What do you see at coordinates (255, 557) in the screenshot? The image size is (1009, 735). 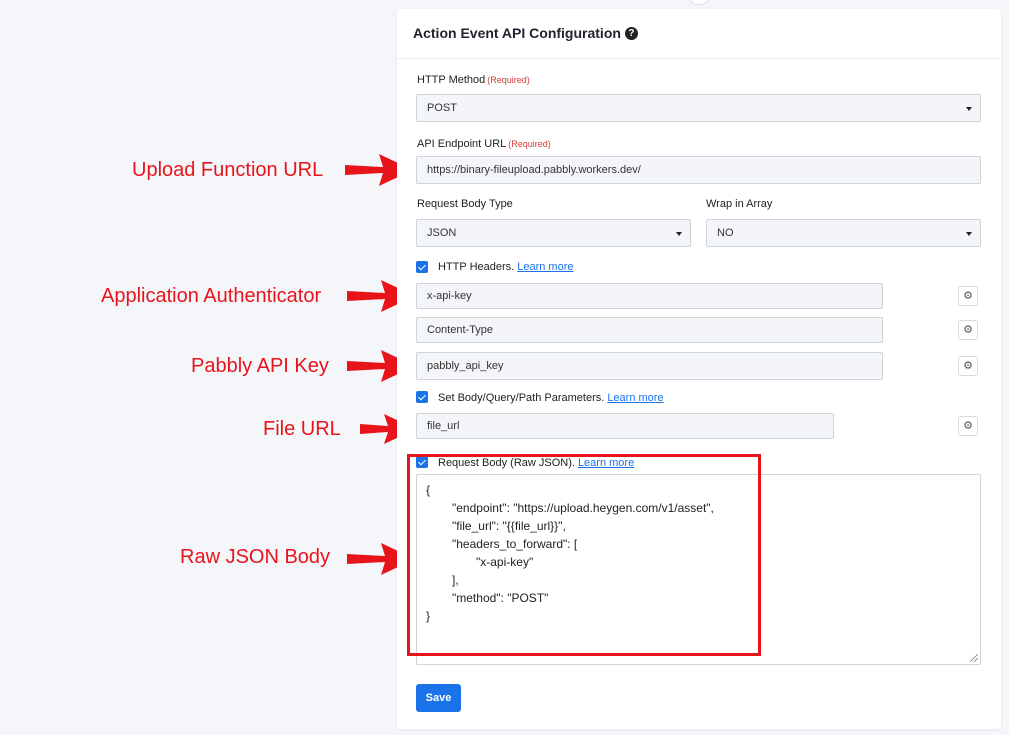 I see `annotation-raw-json-body: Raw JSON Body` at bounding box center [255, 557].